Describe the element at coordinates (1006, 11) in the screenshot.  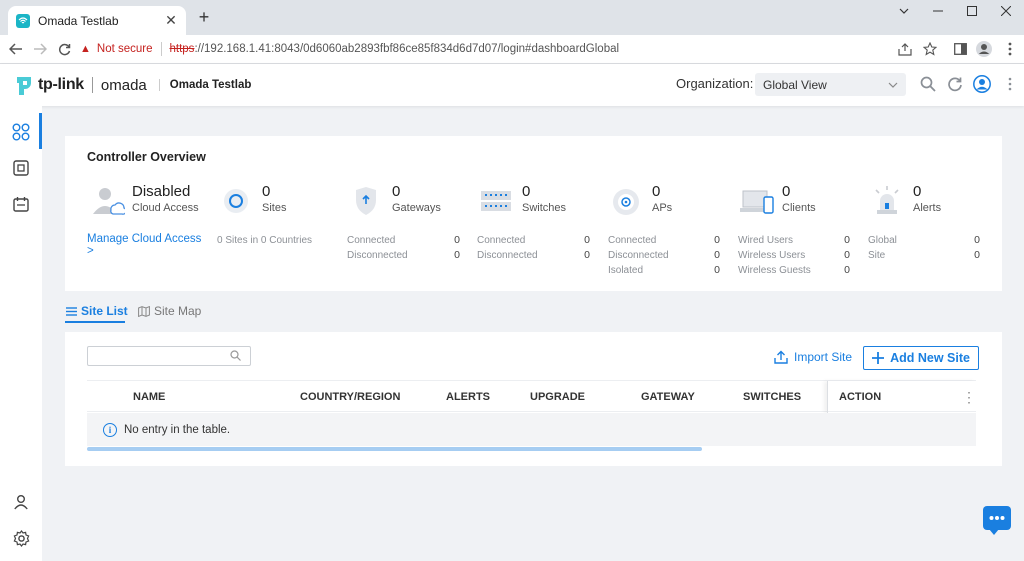
I see `close-window-icon` at that location.